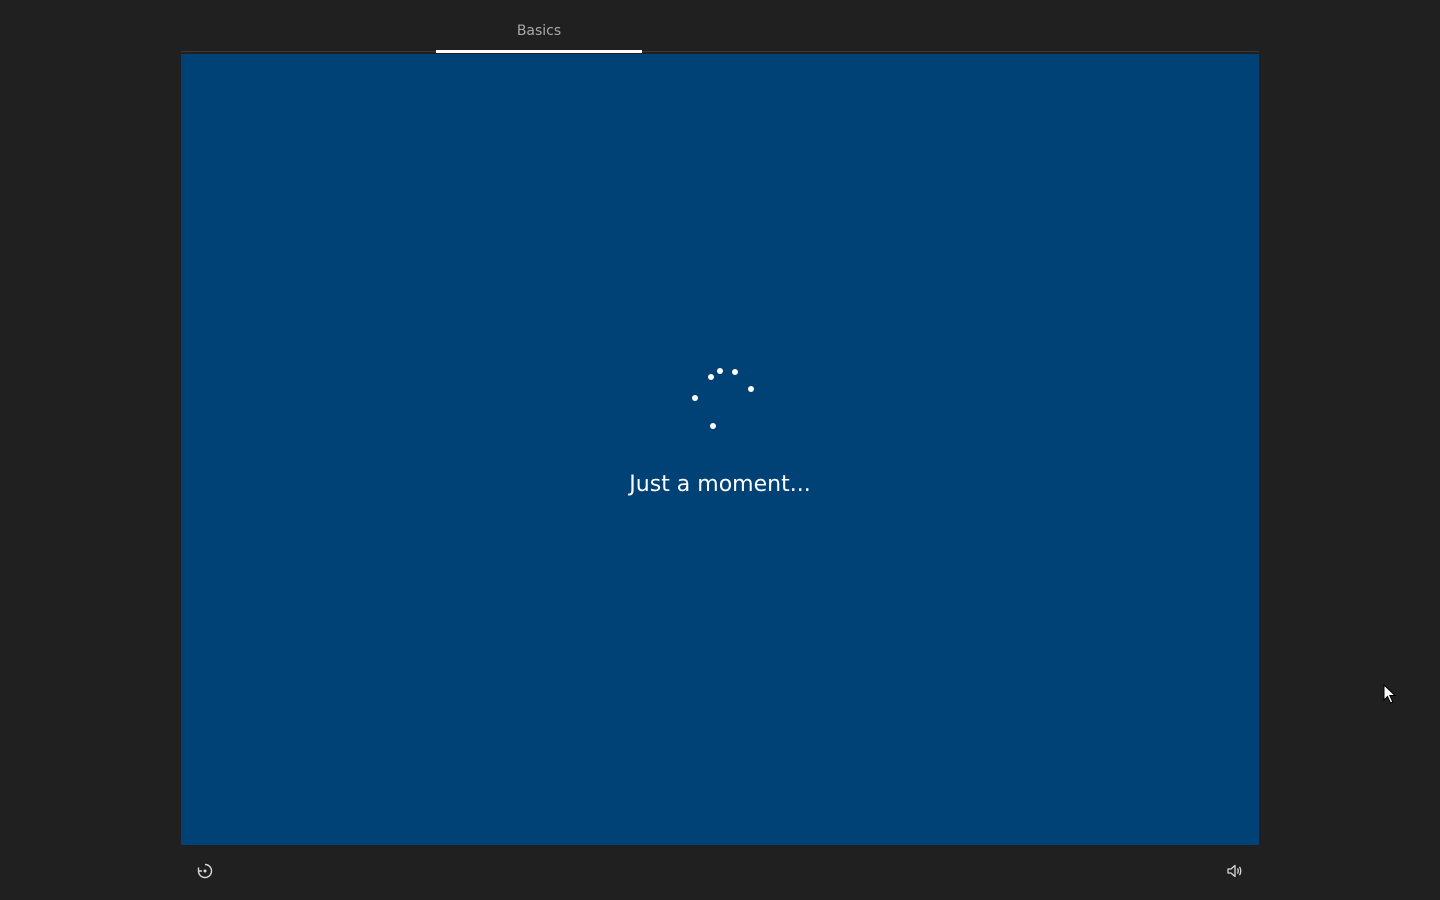  What do you see at coordinates (721, 400) in the screenshot?
I see `loading-spinner` at bounding box center [721, 400].